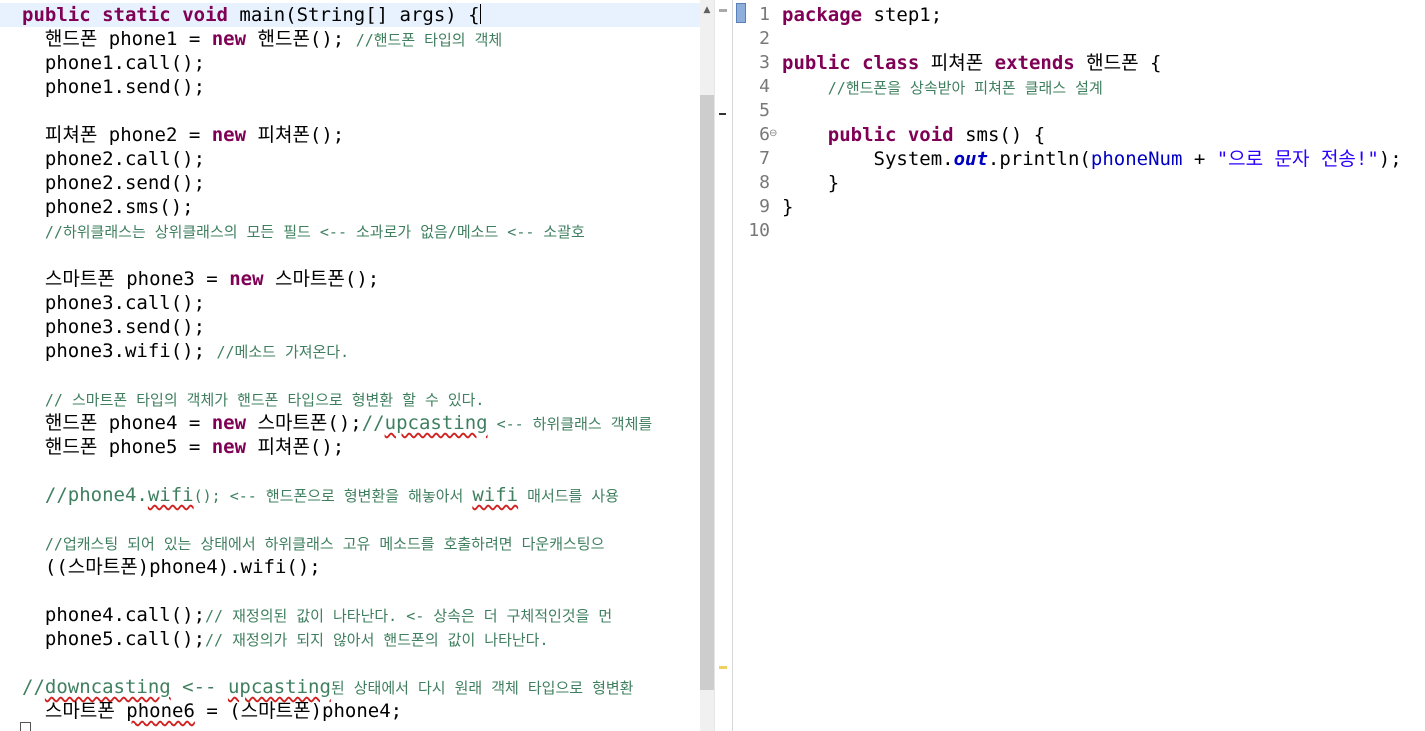 The image size is (1425, 731). I want to click on code-token: //phone4., so click(96, 495).